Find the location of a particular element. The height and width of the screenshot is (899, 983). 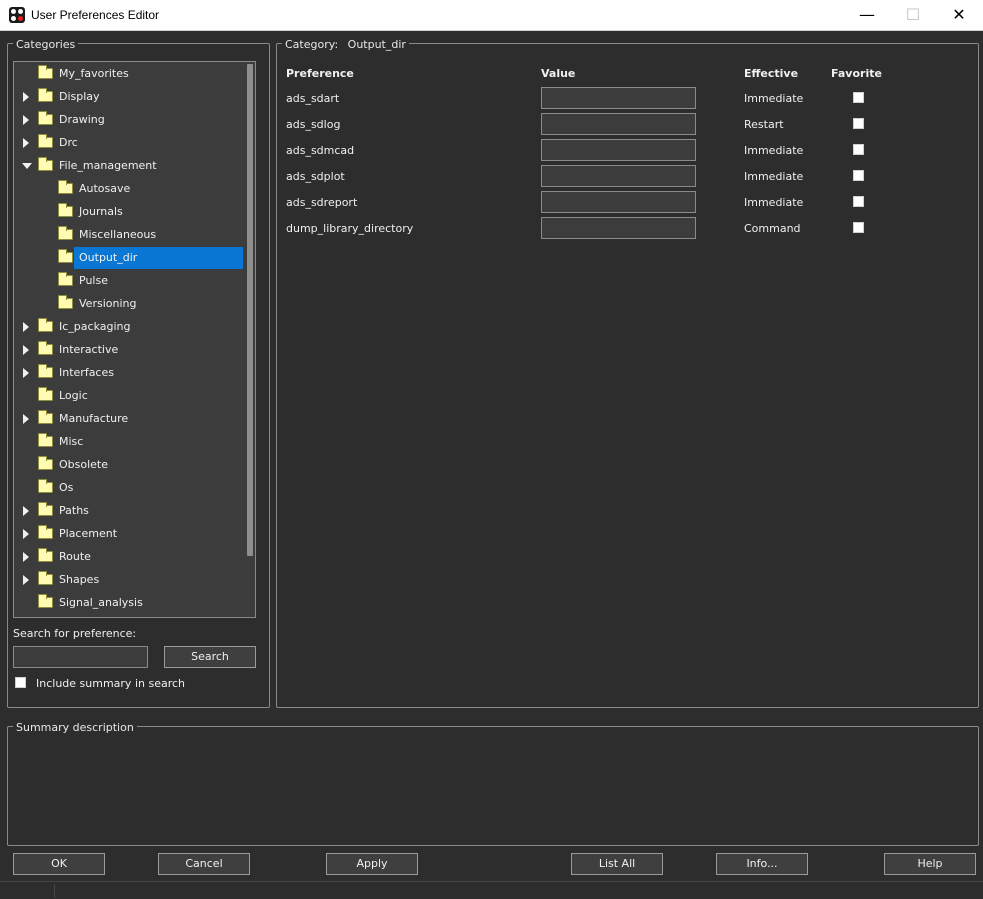

tree-item-my-favorites: My_favorites is located at coordinates (119, 74).